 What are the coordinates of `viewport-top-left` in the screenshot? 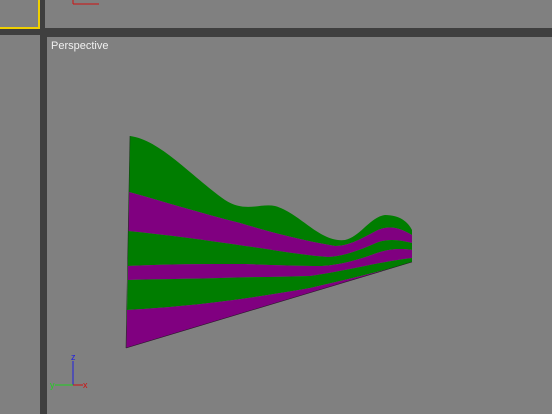 It's located at (20, 14).